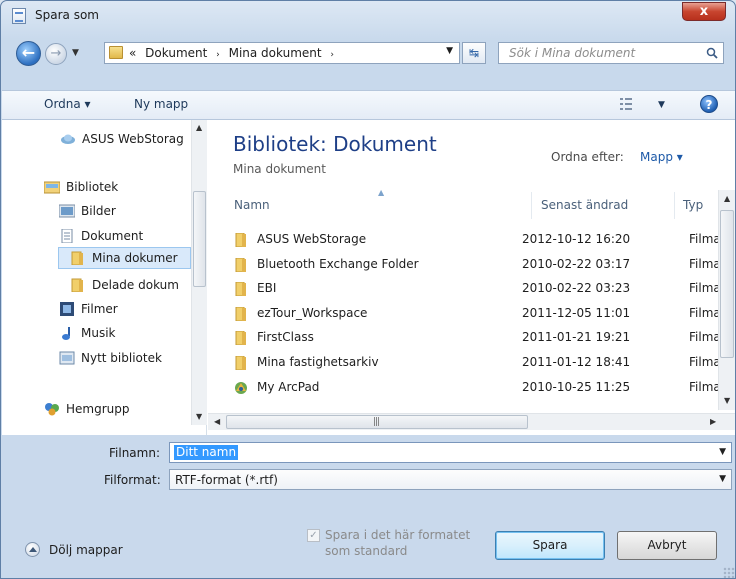  I want to click on cancel-button: Avbryt, so click(667, 545).